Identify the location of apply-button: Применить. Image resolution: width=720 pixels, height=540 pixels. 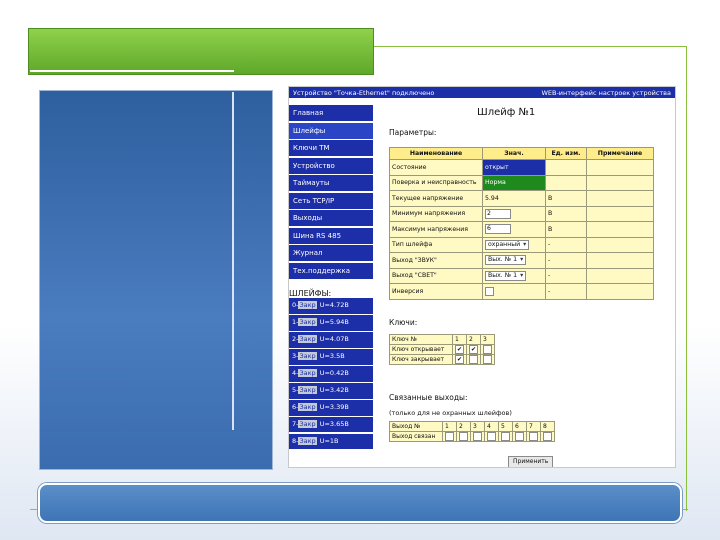
(531, 461).